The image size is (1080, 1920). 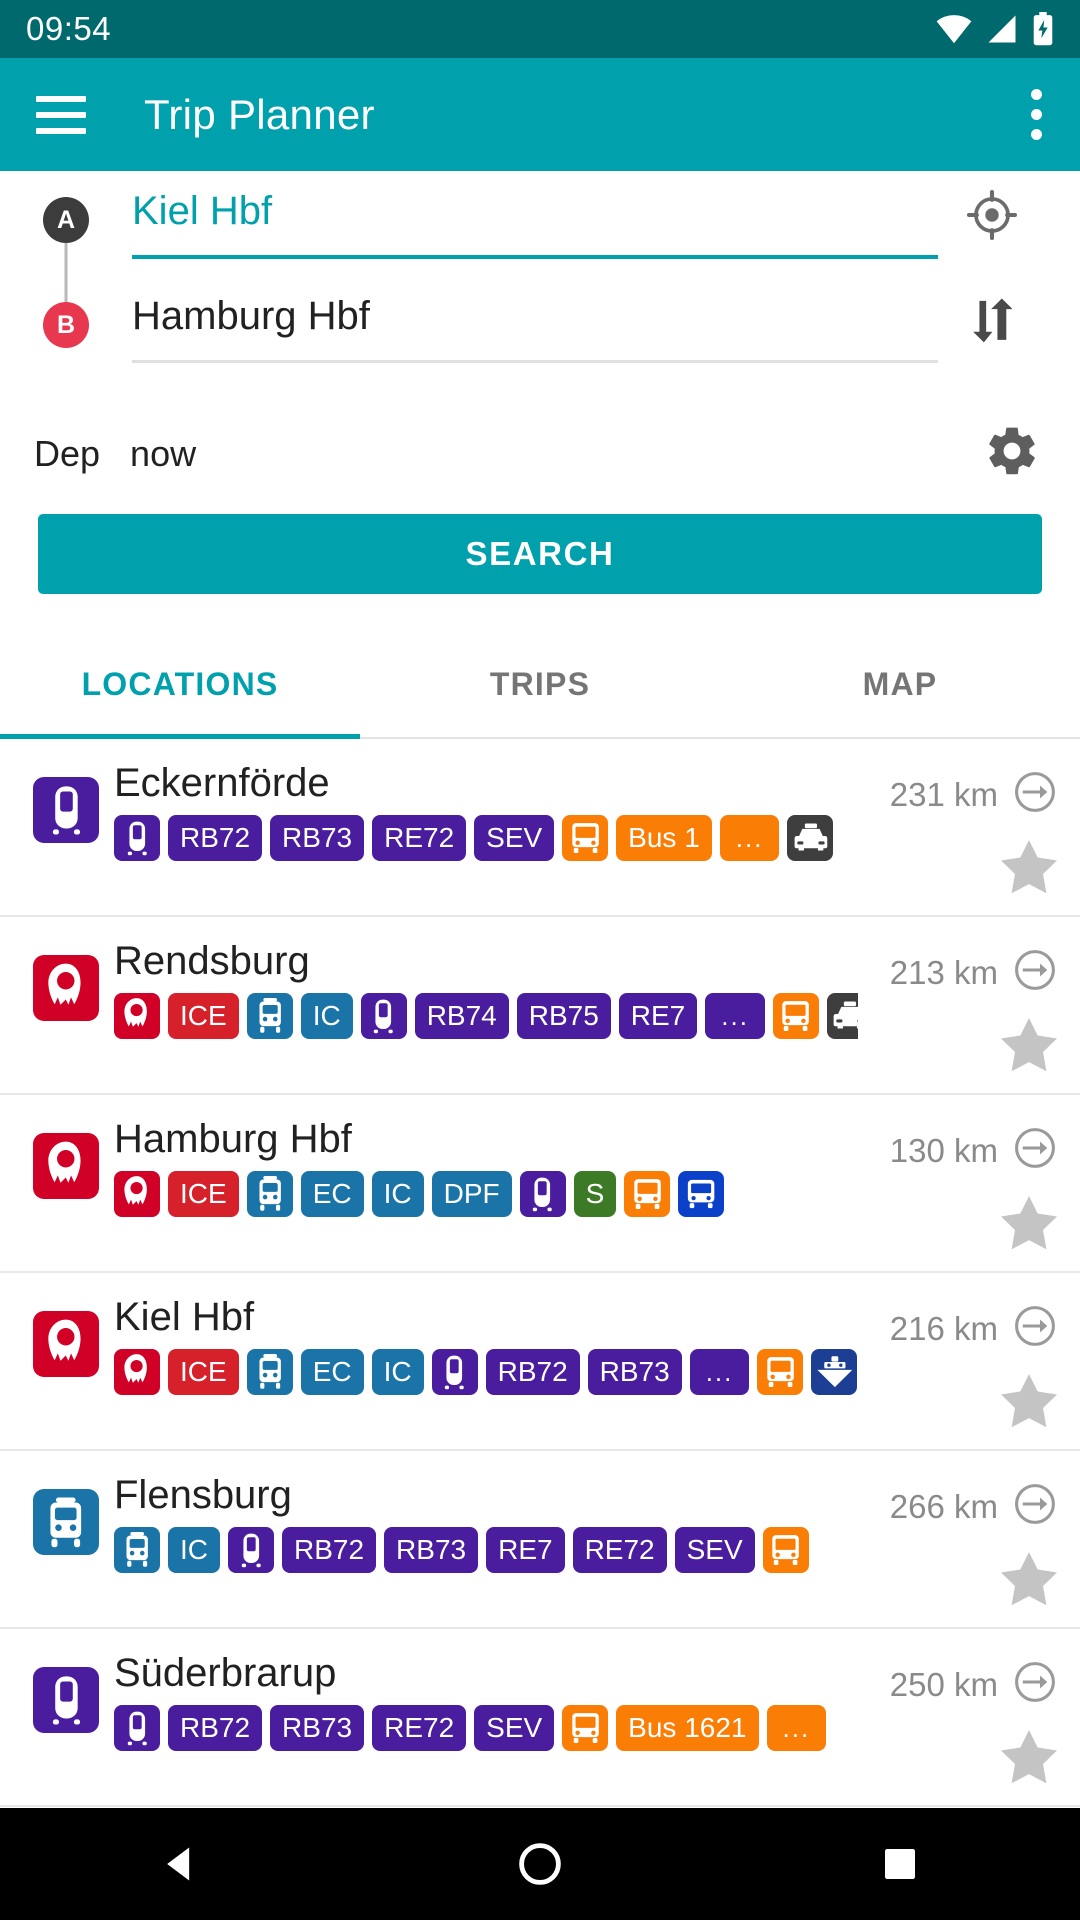 I want to click on table-row: Hamburg Hbf ICE EC IC DPF S 130 km, so click(x=540, y=1184).